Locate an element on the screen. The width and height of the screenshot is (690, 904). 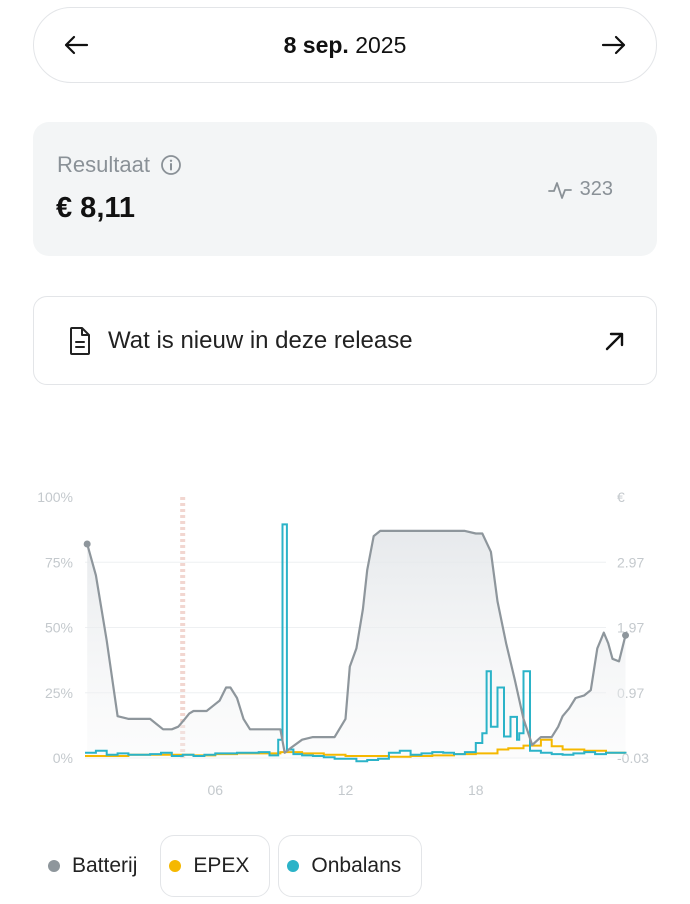
chart-legend: Batterij EPEX Onbalans is located at coordinates (228, 866).